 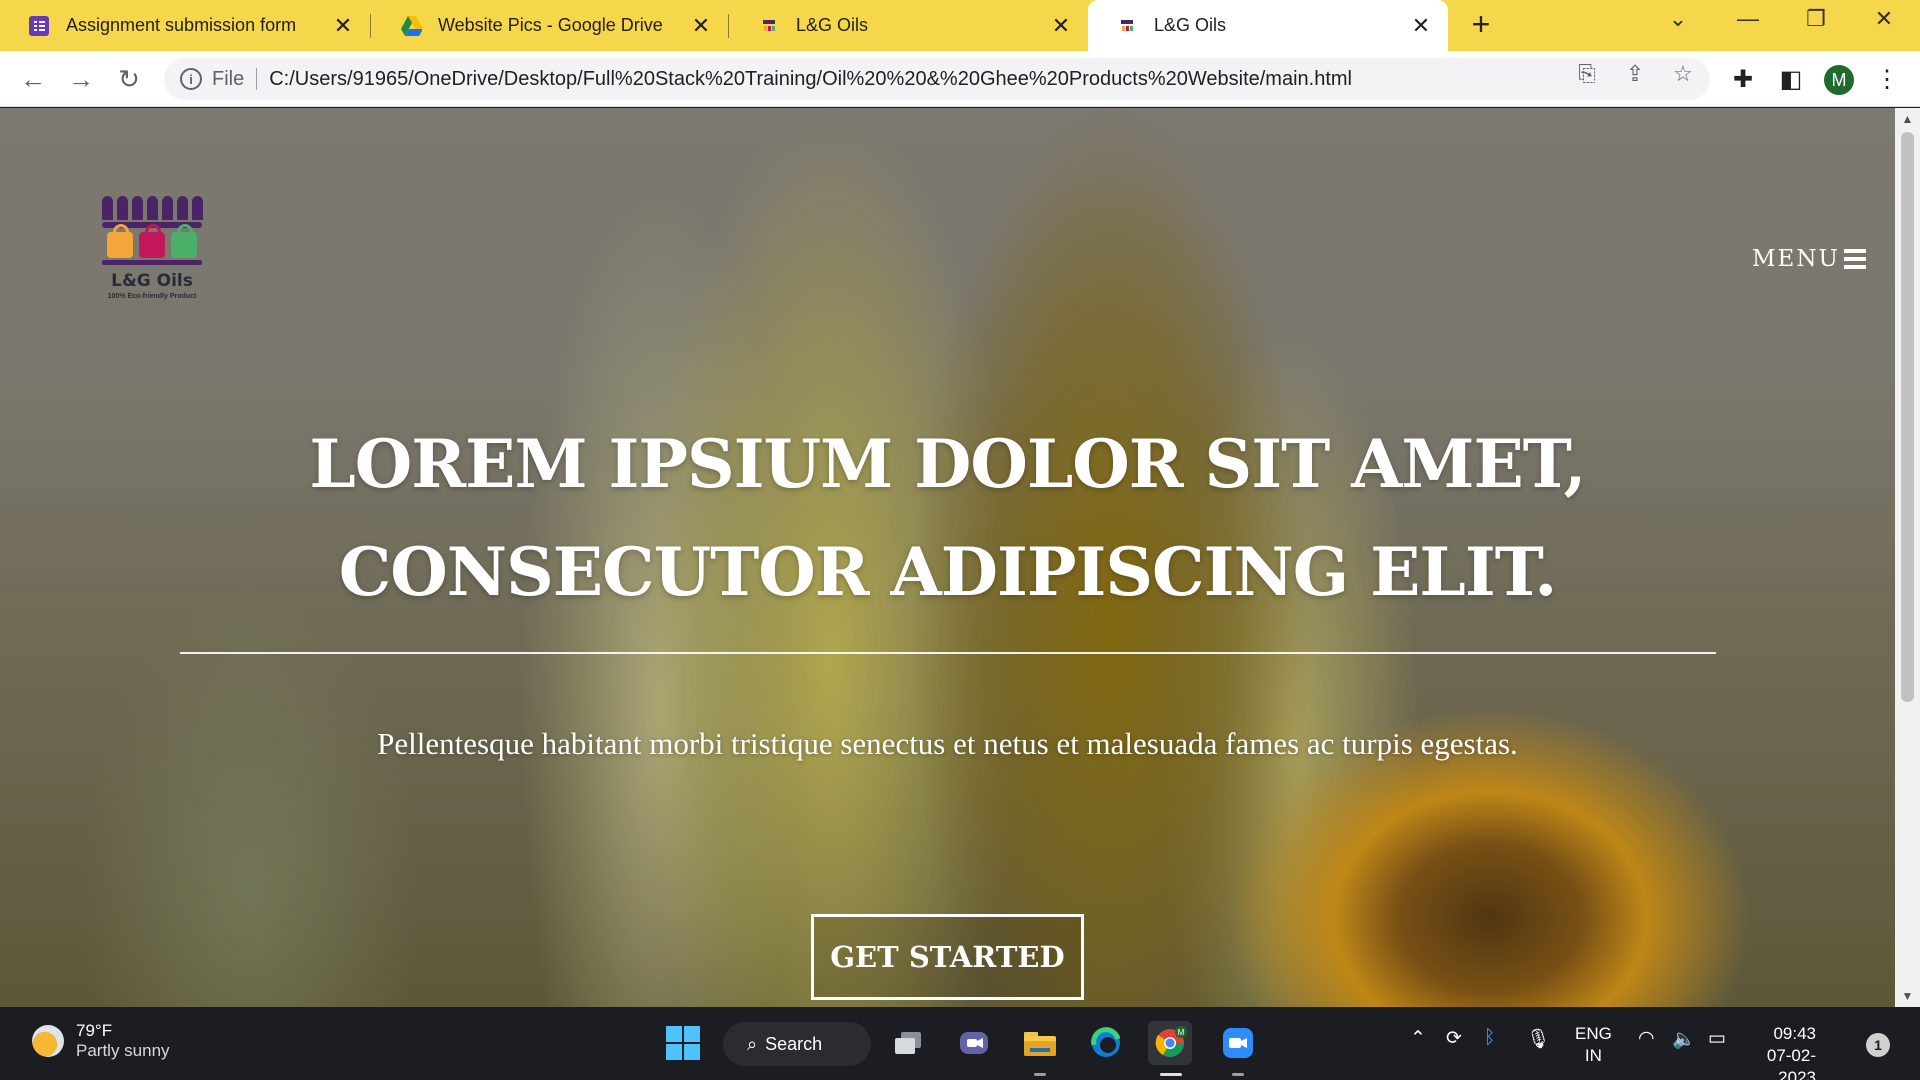 I want to click on taskbar-search: ⌕ Search, so click(x=797, y=1044).